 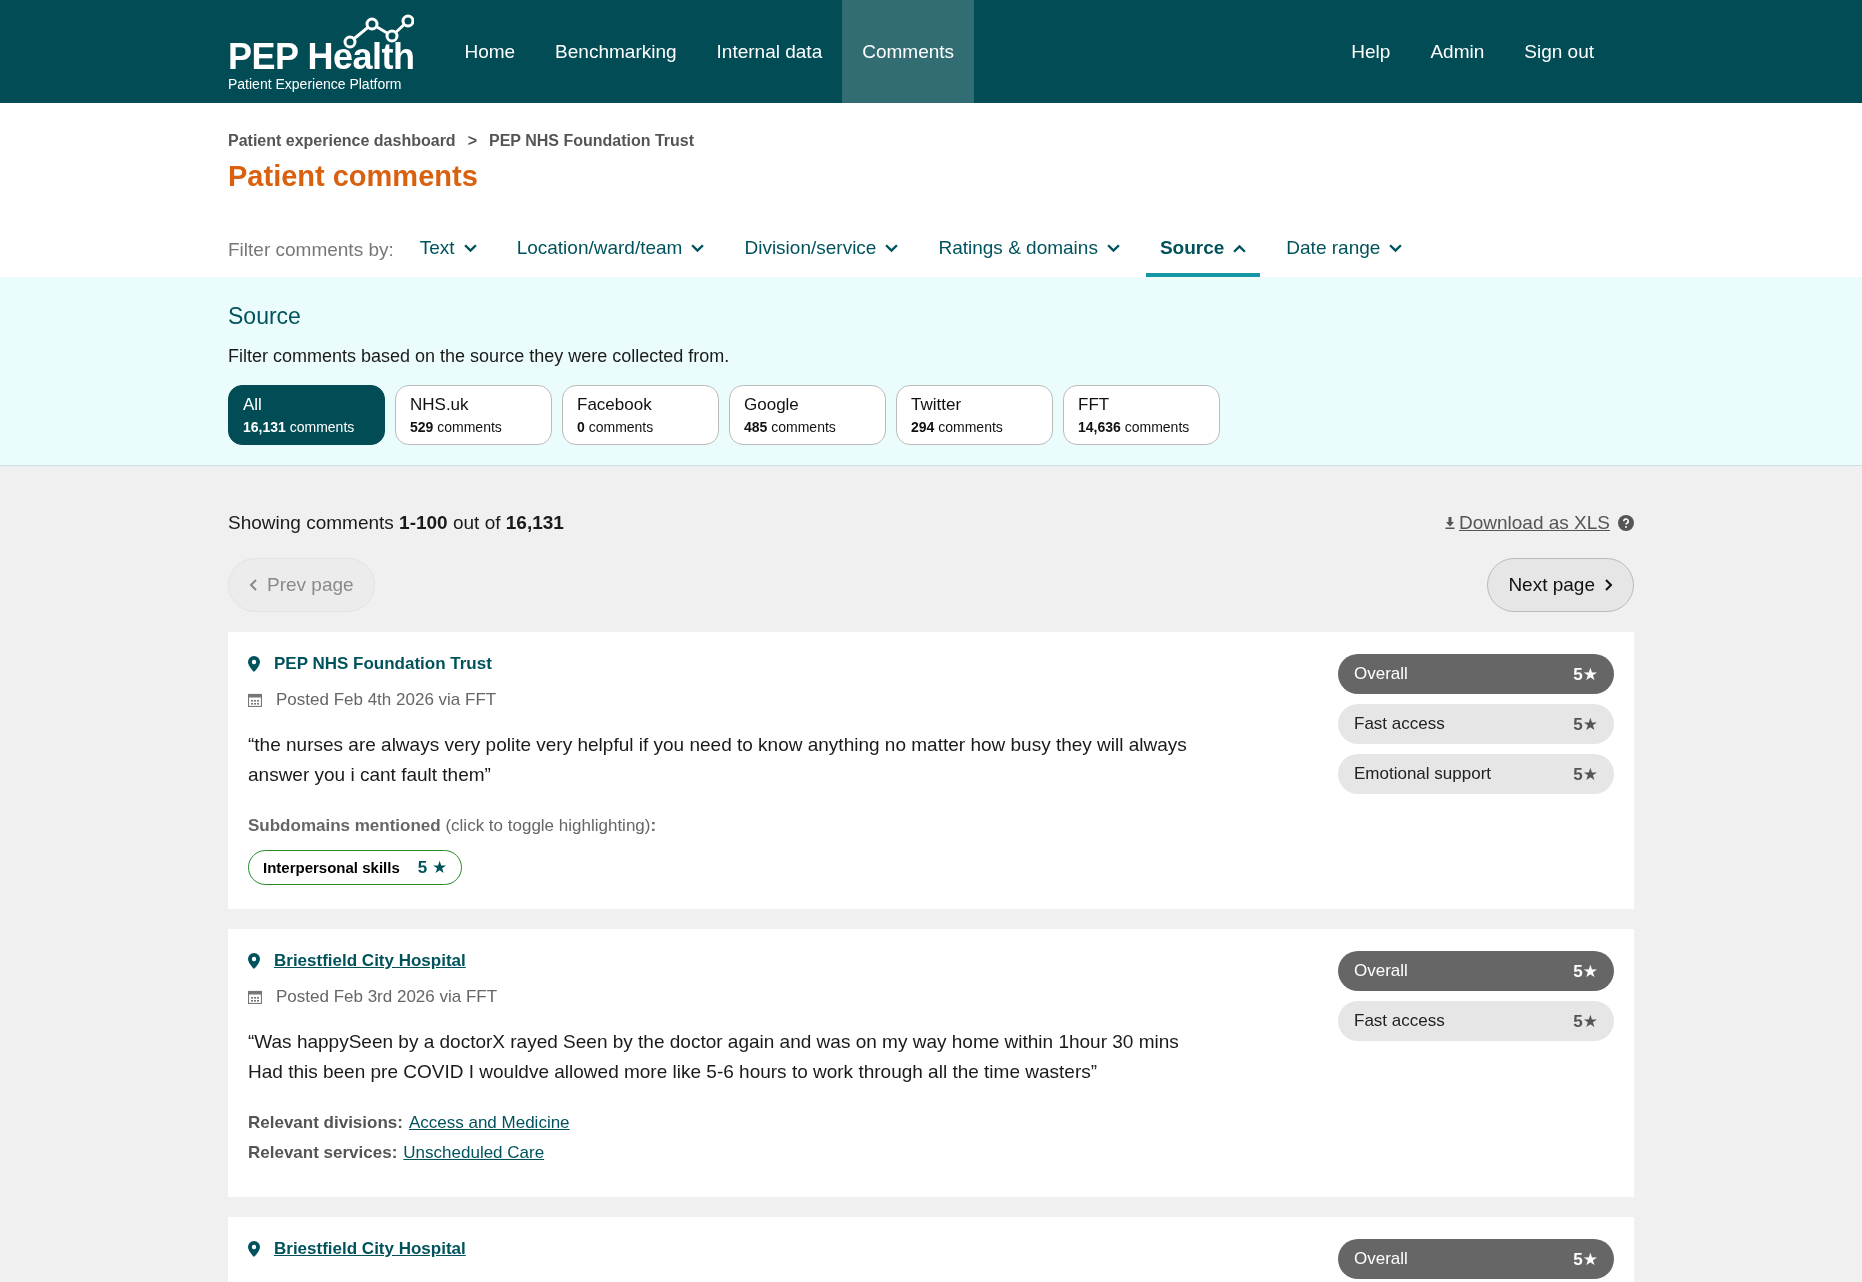 I want to click on nav-link: Internal data, so click(x=769, y=51).